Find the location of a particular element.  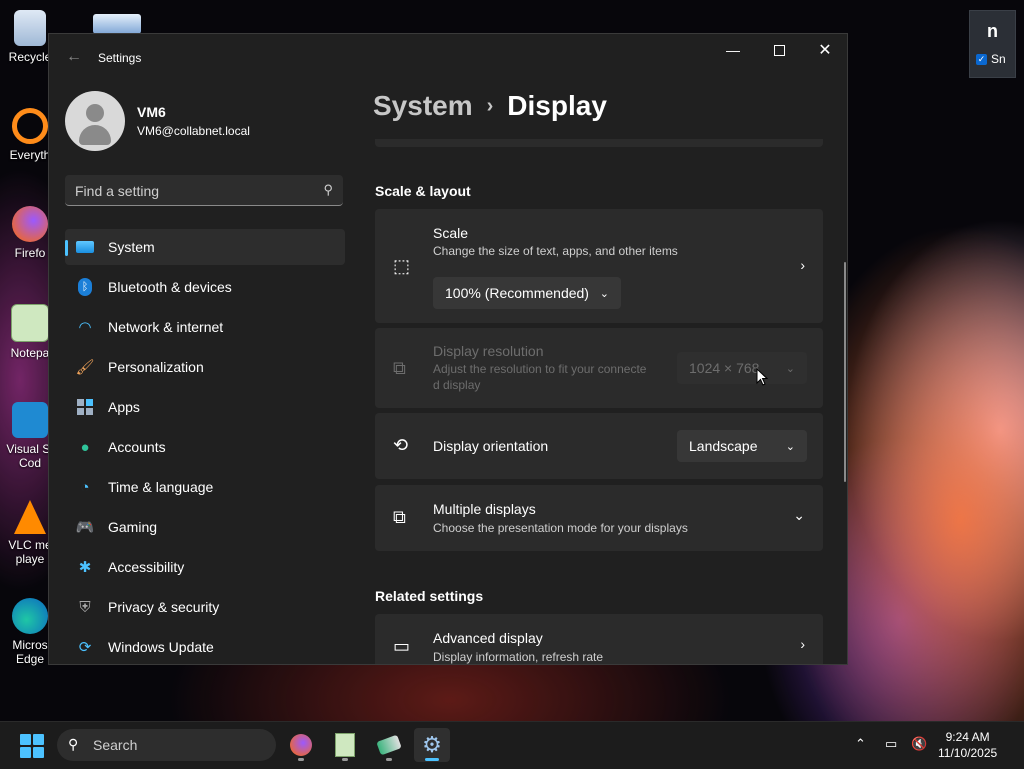

sidebar-item-label: Apps is located at coordinates (124, 407).